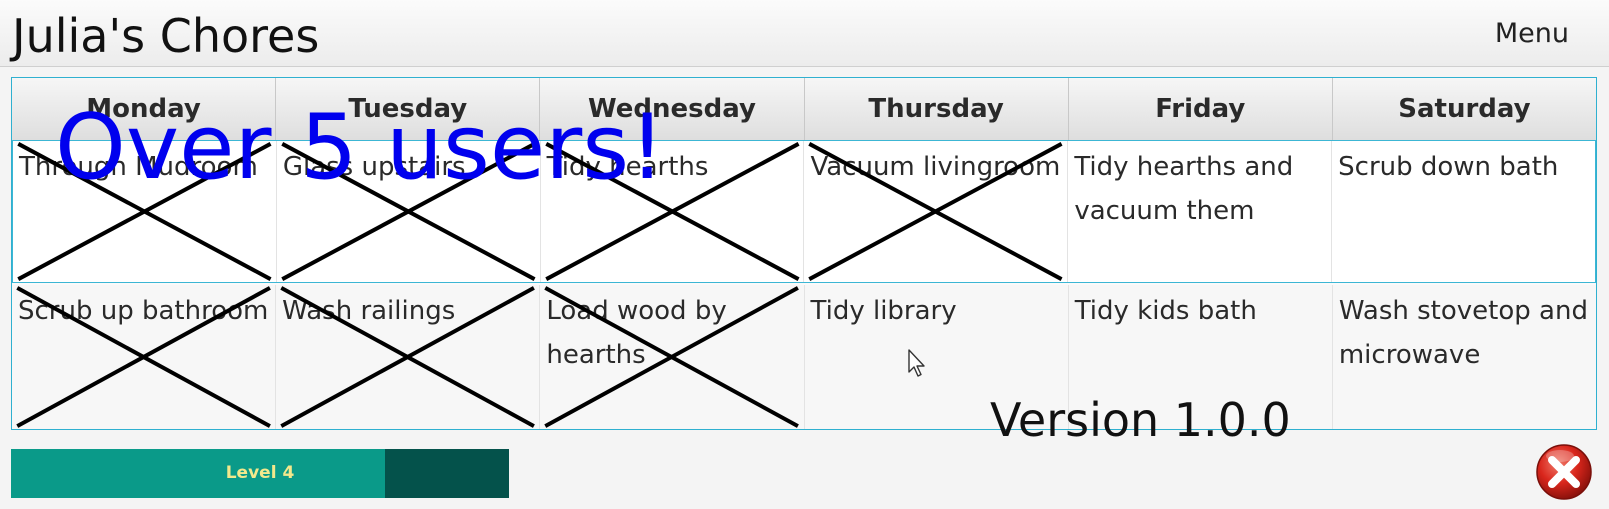 Image resolution: width=1609 pixels, height=509 pixels. Describe the element at coordinates (374, 167) in the screenshot. I see `chore-label: Glass upstairs` at that location.